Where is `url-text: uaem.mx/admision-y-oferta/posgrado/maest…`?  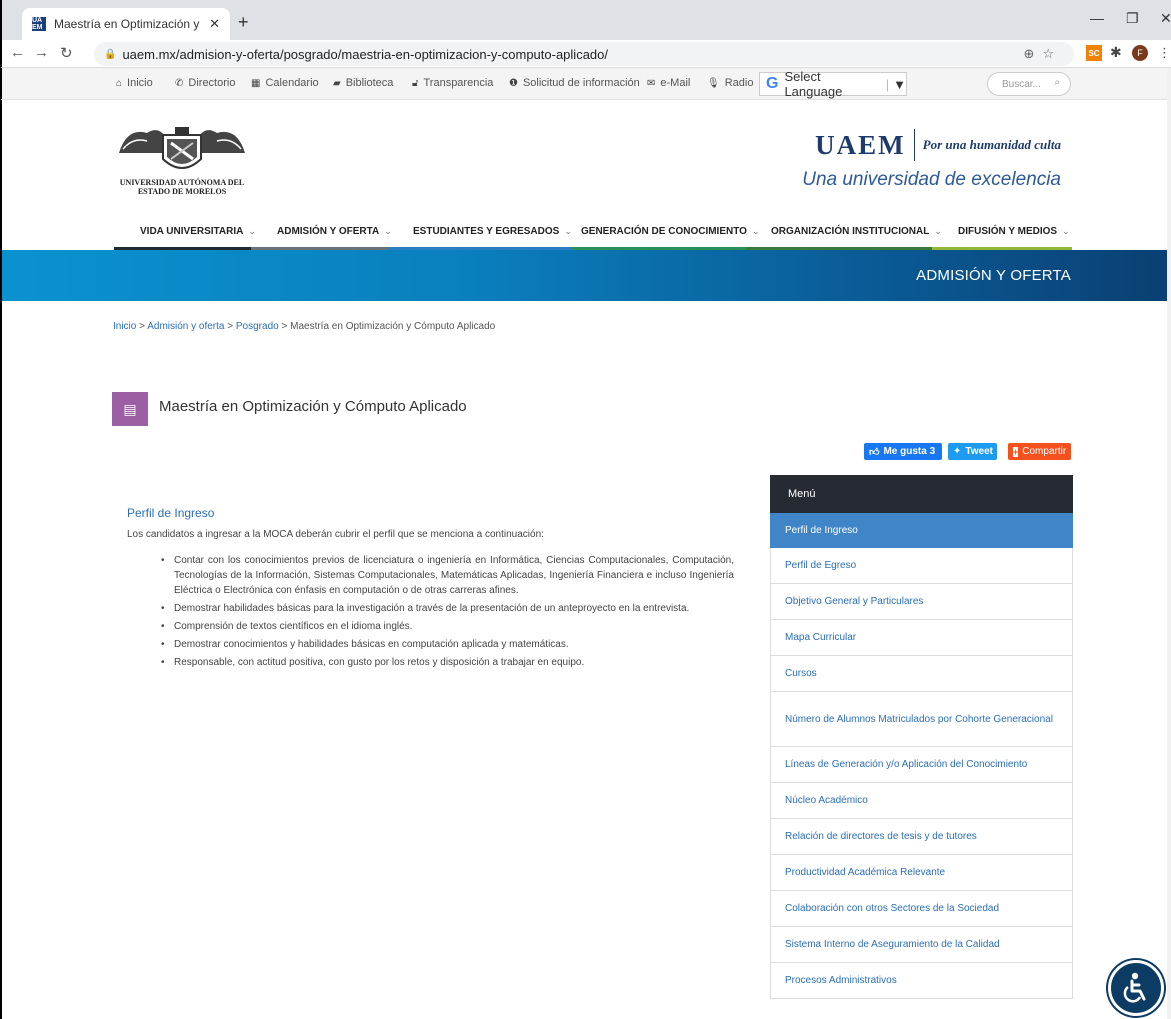 url-text: uaem.mx/admision-y-oferta/posgrado/maest… is located at coordinates (365, 54).